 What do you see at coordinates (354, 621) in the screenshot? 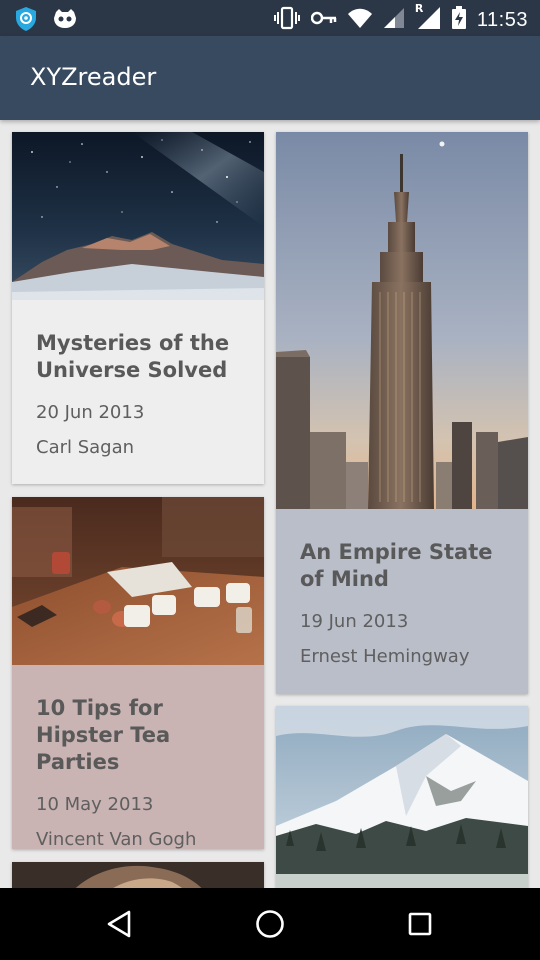
I see `article-date: 19 Jun 2013` at bounding box center [354, 621].